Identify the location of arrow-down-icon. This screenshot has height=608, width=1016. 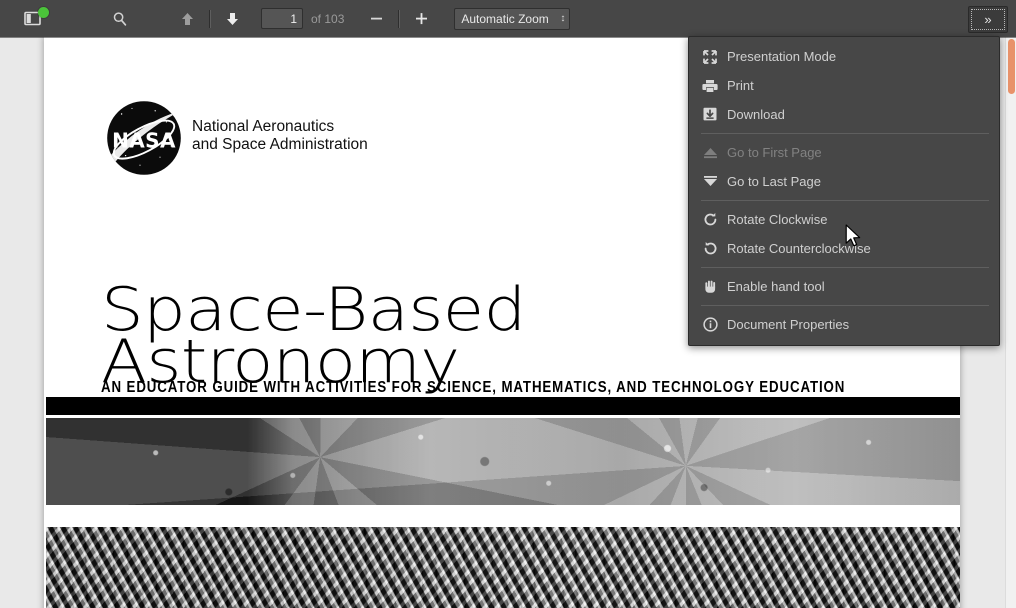
(232, 18).